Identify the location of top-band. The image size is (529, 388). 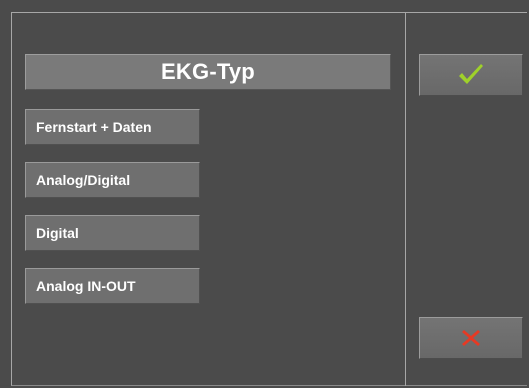
(264, 6).